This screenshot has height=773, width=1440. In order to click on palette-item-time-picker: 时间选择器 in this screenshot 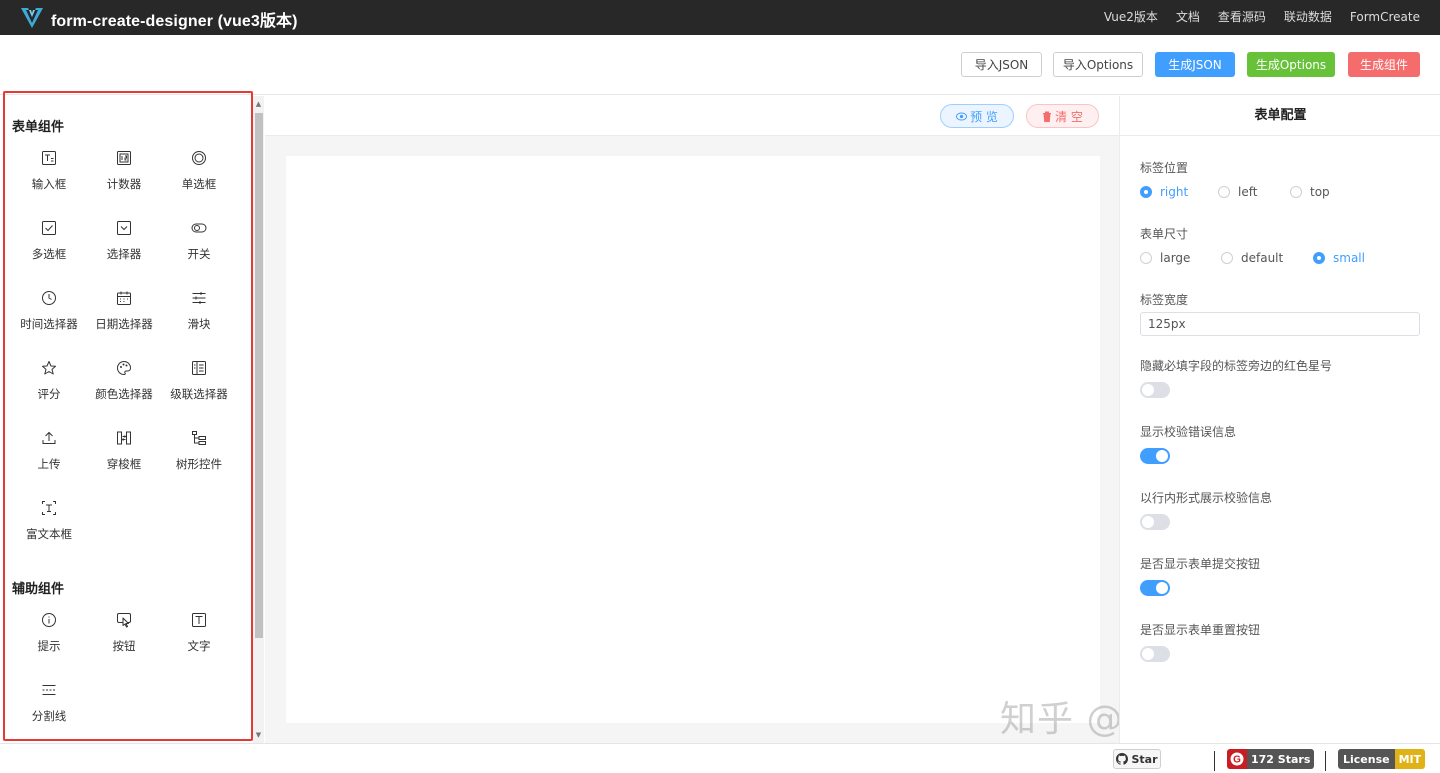, I will do `click(49, 318)`.